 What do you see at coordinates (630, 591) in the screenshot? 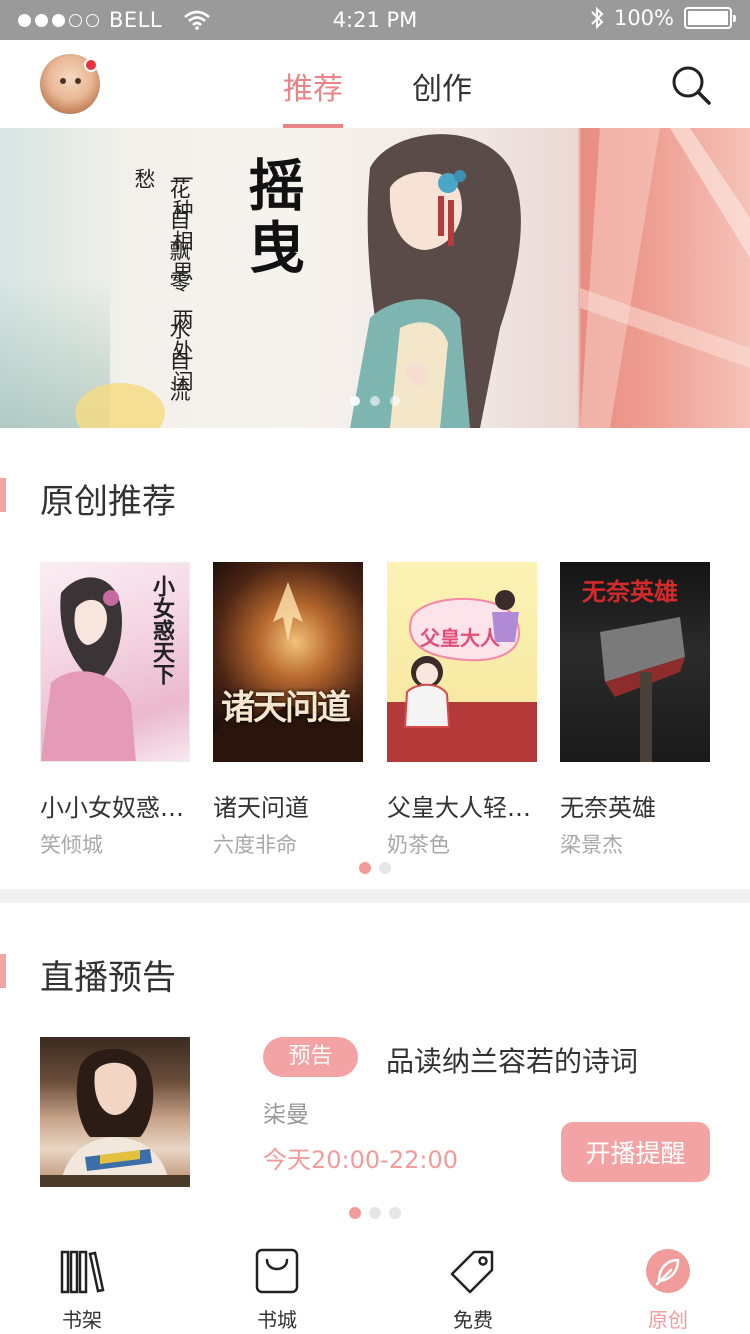
I see `cover-calligraphy: 无奈英雄` at bounding box center [630, 591].